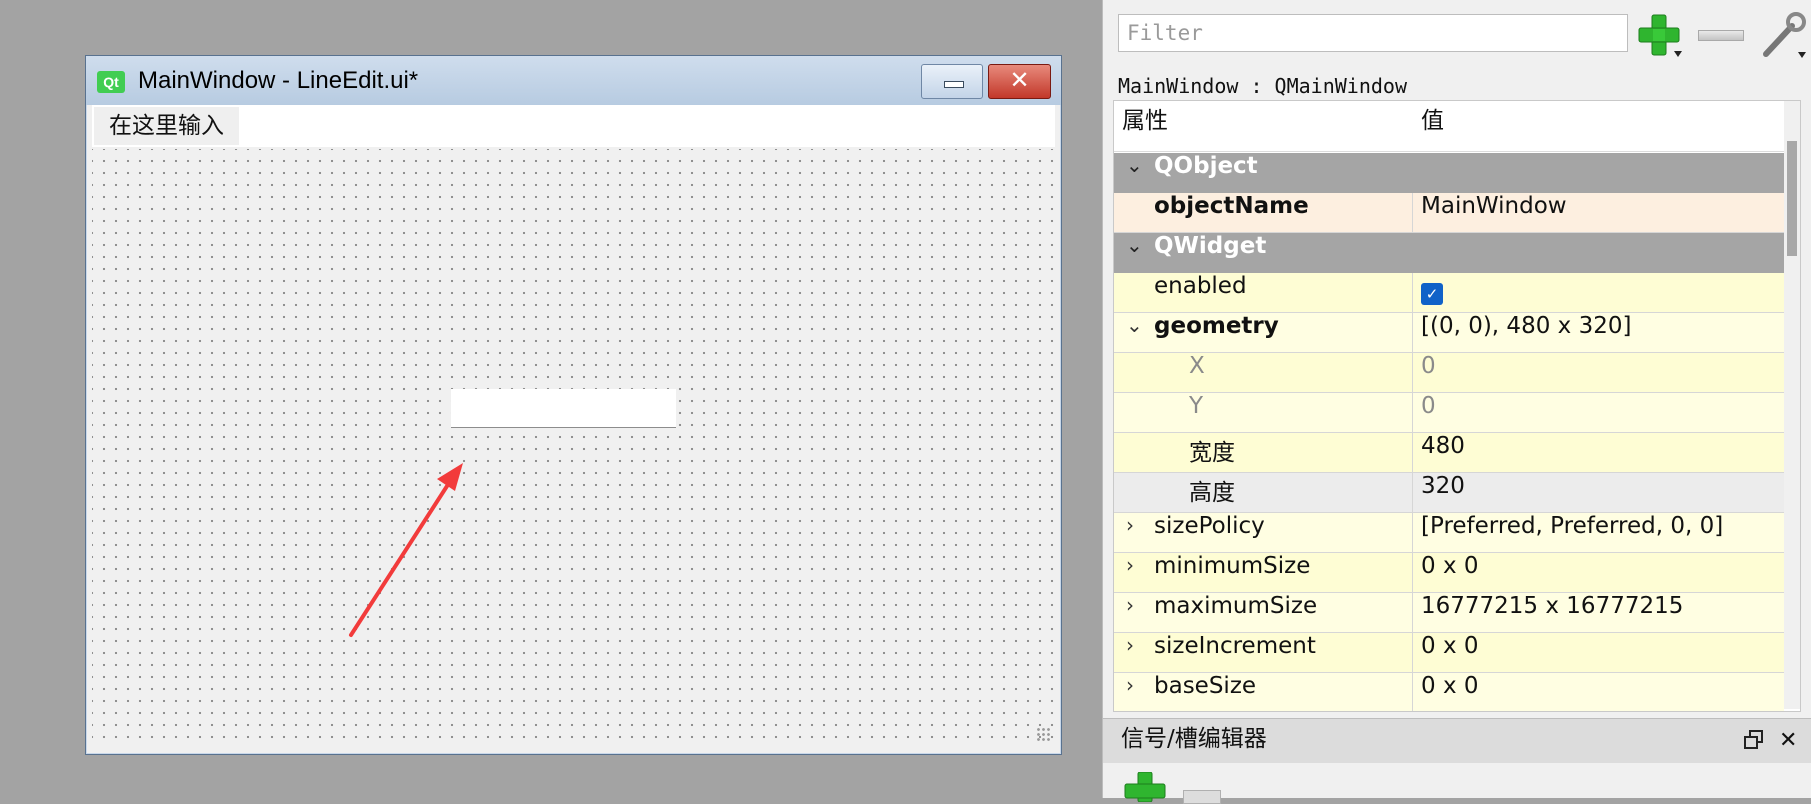 The width and height of the screenshot is (1811, 804). I want to click on property-name-cell: › sizeIncrement, so click(1263, 652).